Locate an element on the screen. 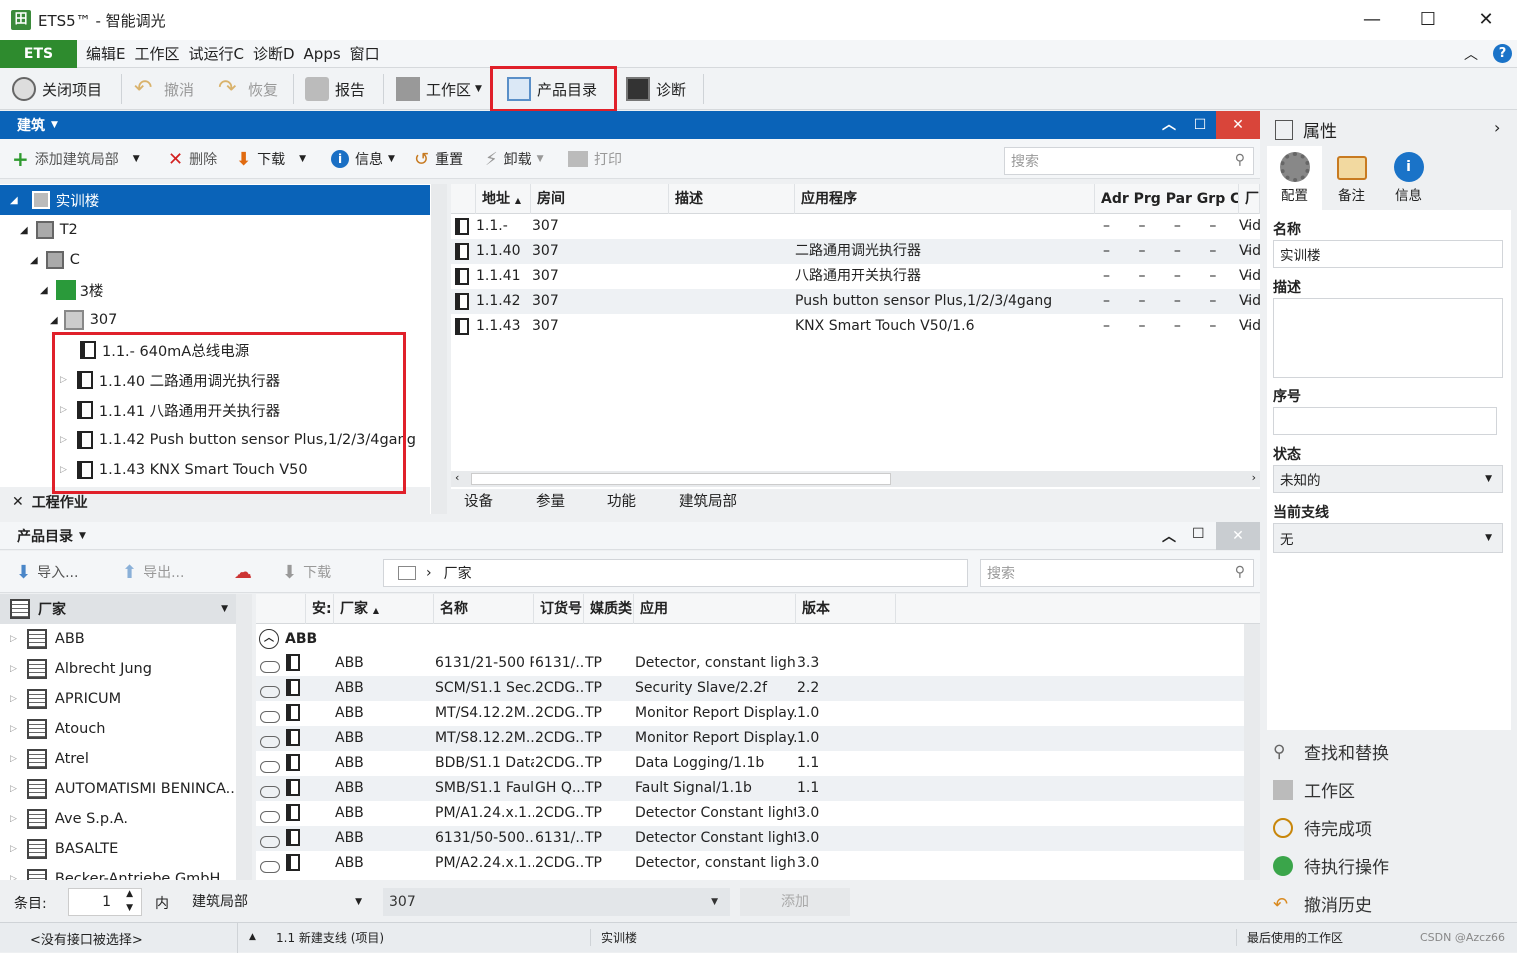  col-room: 房间 is located at coordinates (600, 199).